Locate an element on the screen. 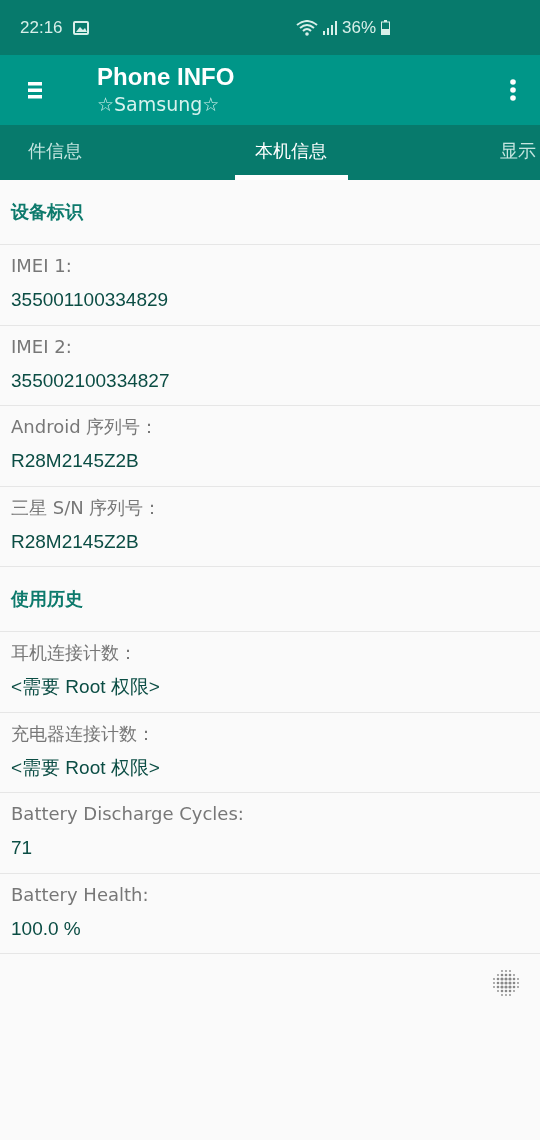  info-label: Battery Health: is located at coordinates (80, 894).